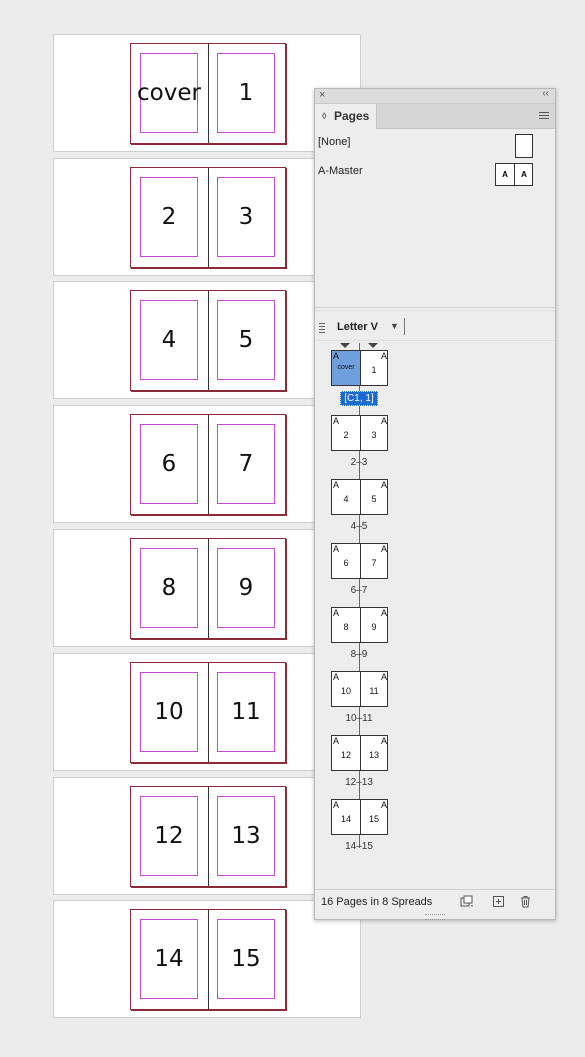  Describe the element at coordinates (359, 462) in the screenshot. I see `spread-label: 2–3` at that location.